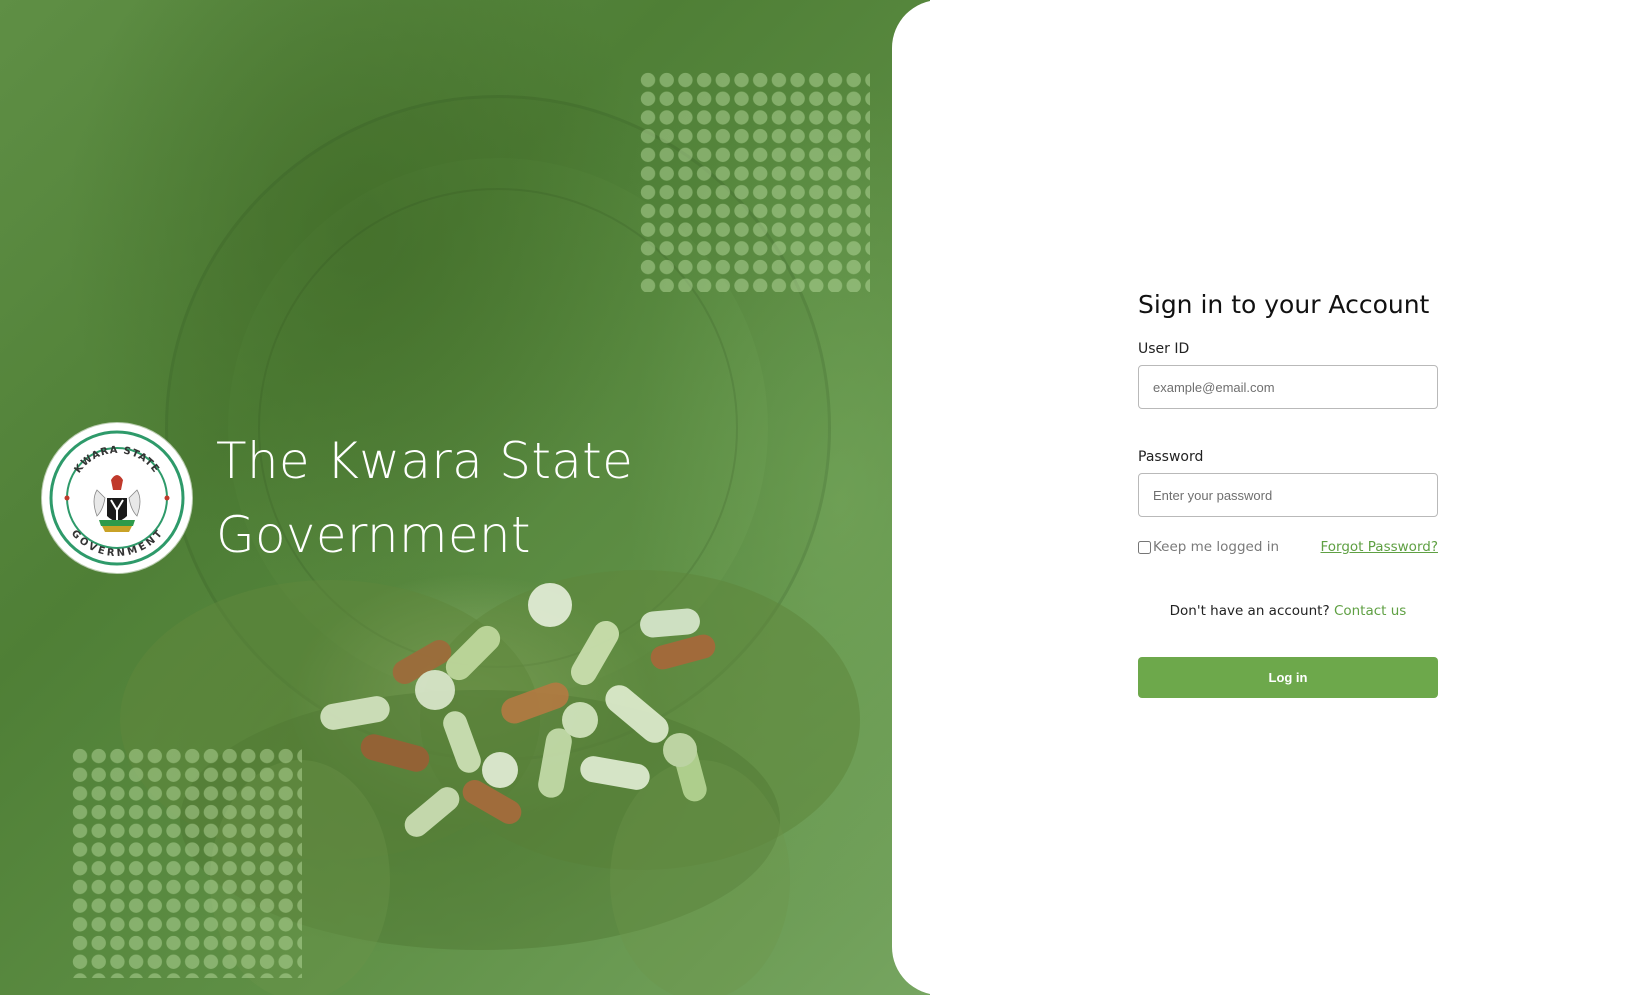 The image size is (1639, 995). I want to click on decorative-dot-grid-bottom, so click(187, 863).